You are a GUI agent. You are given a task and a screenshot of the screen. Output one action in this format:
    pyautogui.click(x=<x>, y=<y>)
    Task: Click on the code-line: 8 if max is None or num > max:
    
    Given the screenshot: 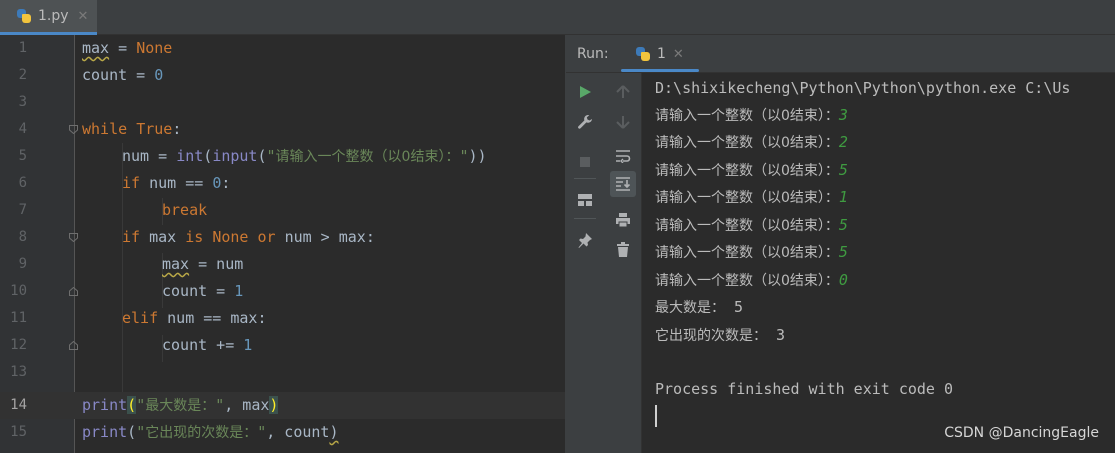 What is the action you would take?
    pyautogui.click(x=282, y=237)
    